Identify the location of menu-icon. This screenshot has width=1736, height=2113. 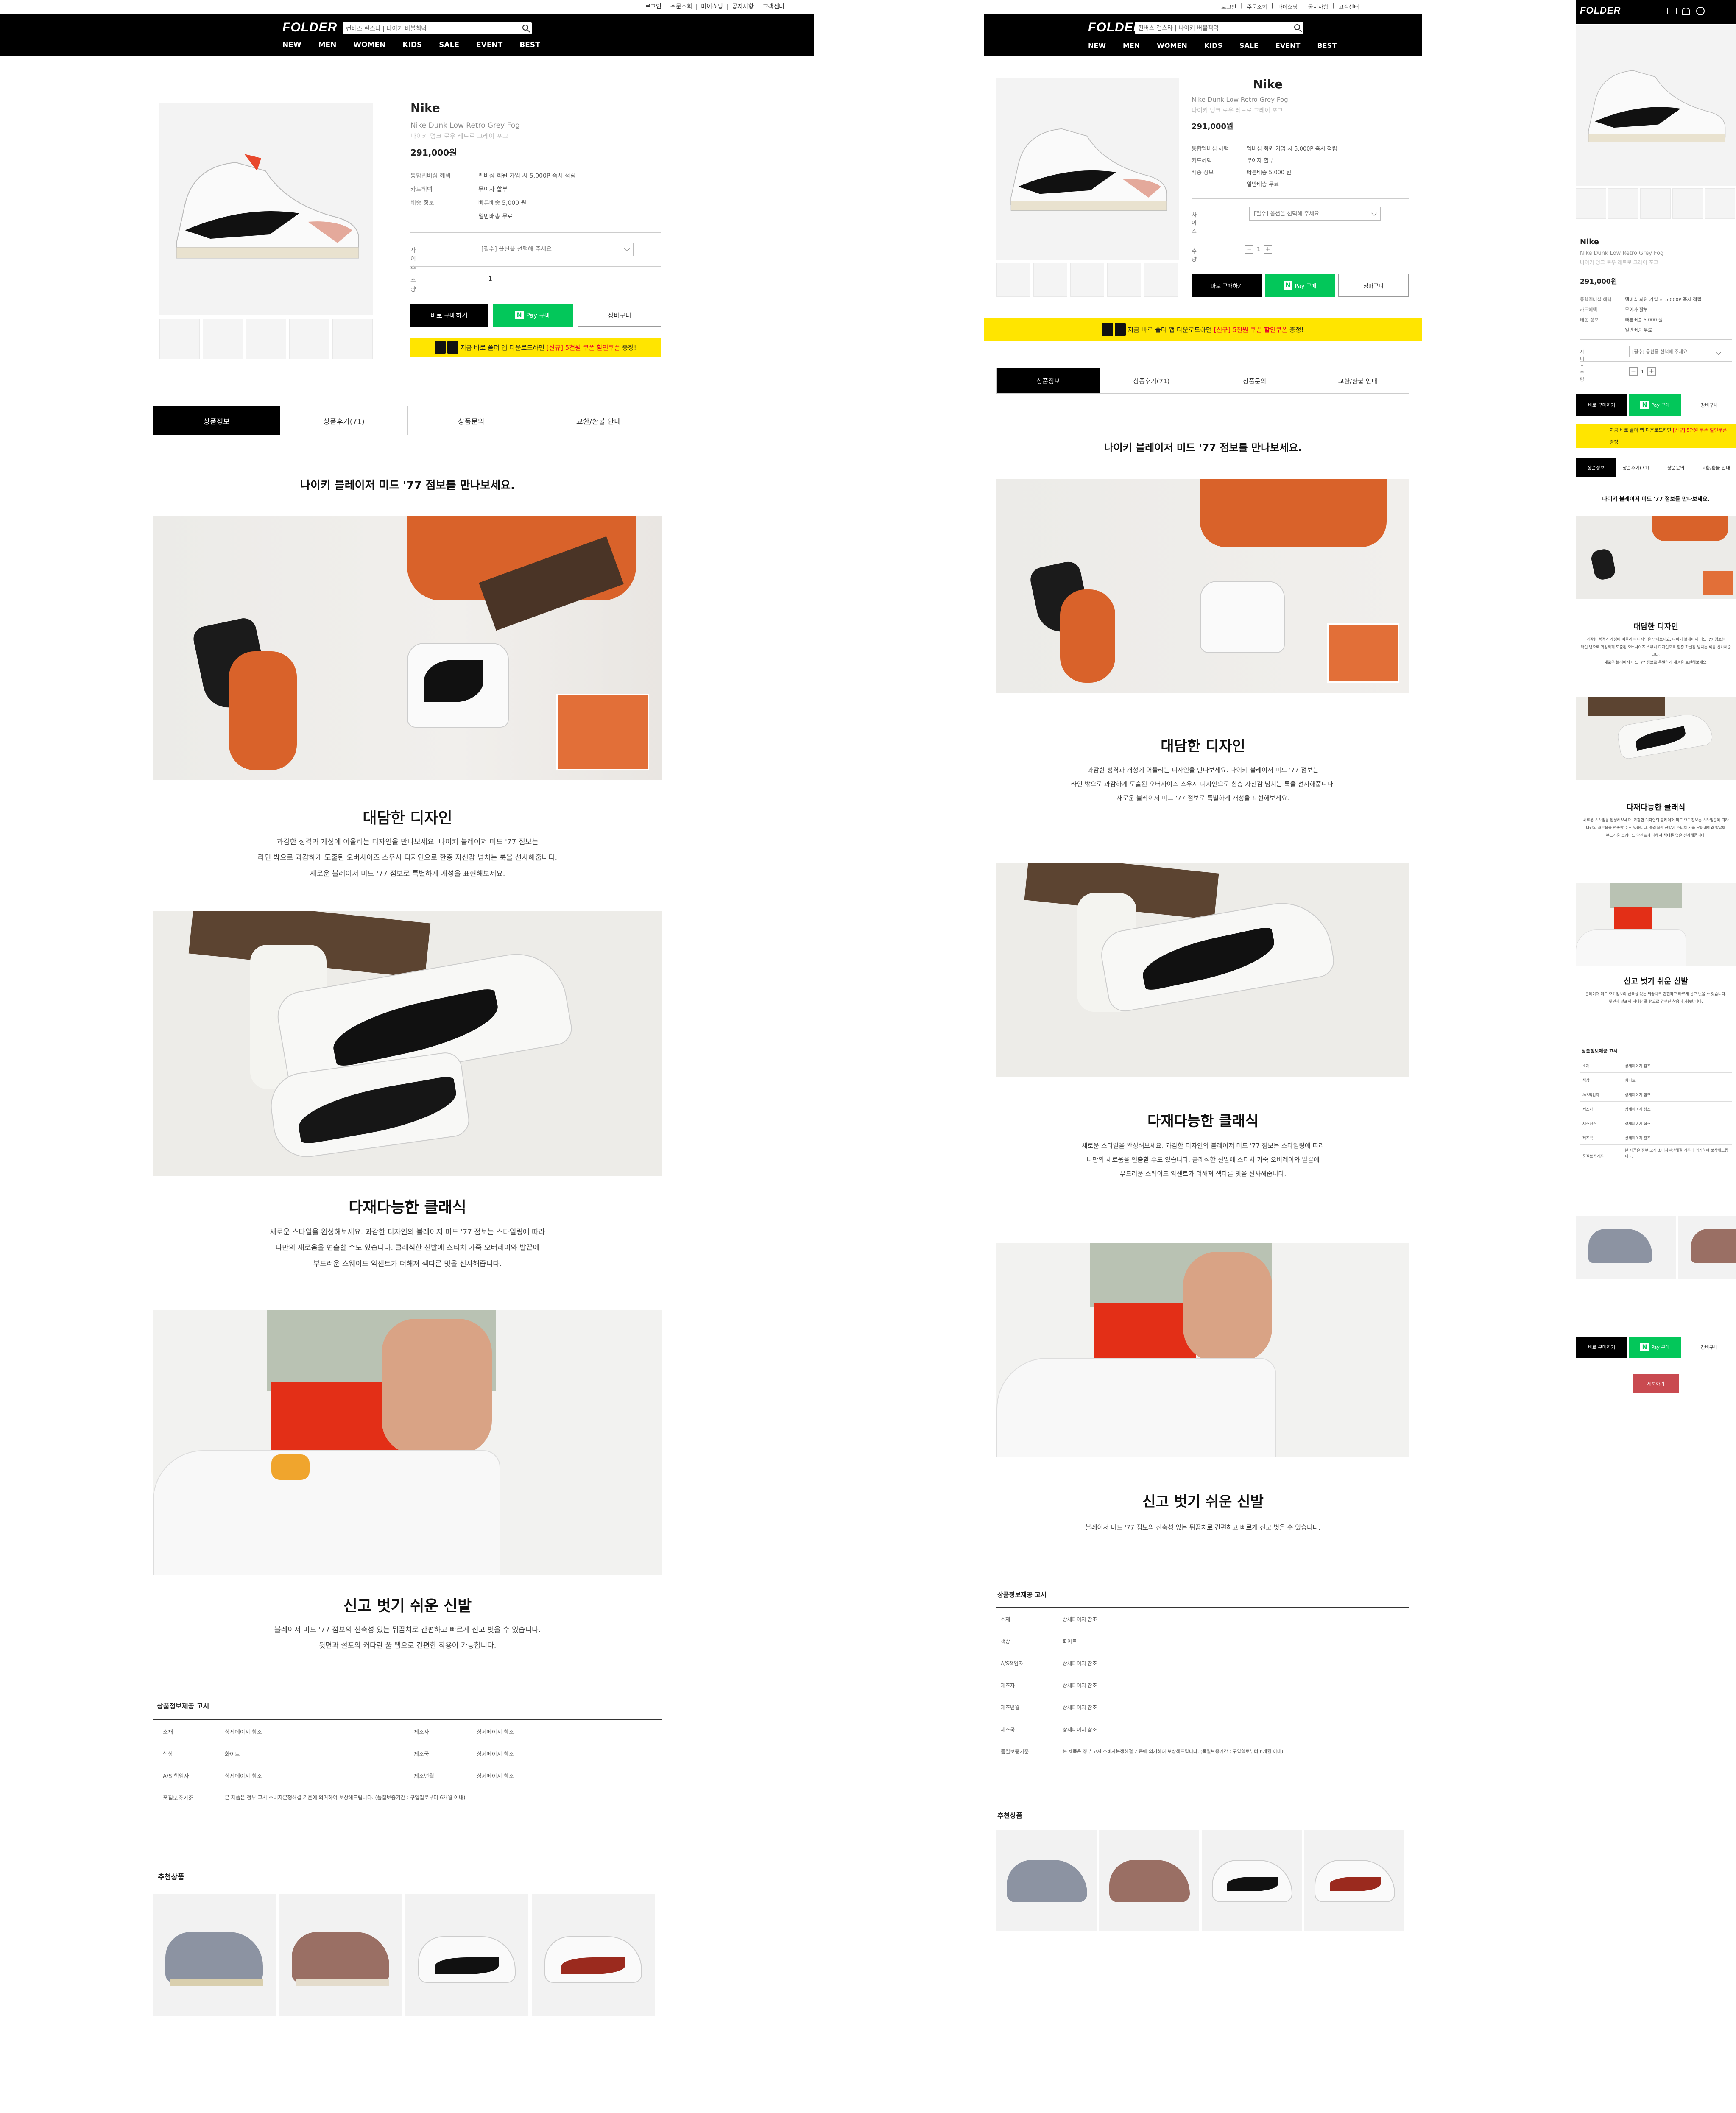
(1716, 11).